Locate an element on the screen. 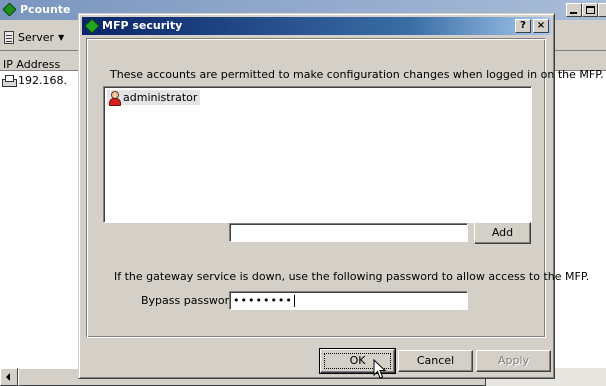 The height and width of the screenshot is (386, 606). server-label: Server is located at coordinates (36, 37).